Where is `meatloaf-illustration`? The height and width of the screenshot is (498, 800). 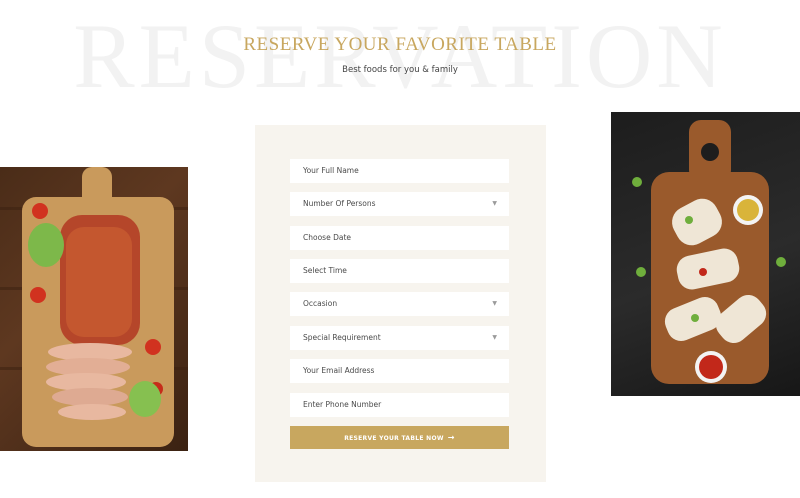
meatloaf-illustration is located at coordinates (94, 307).